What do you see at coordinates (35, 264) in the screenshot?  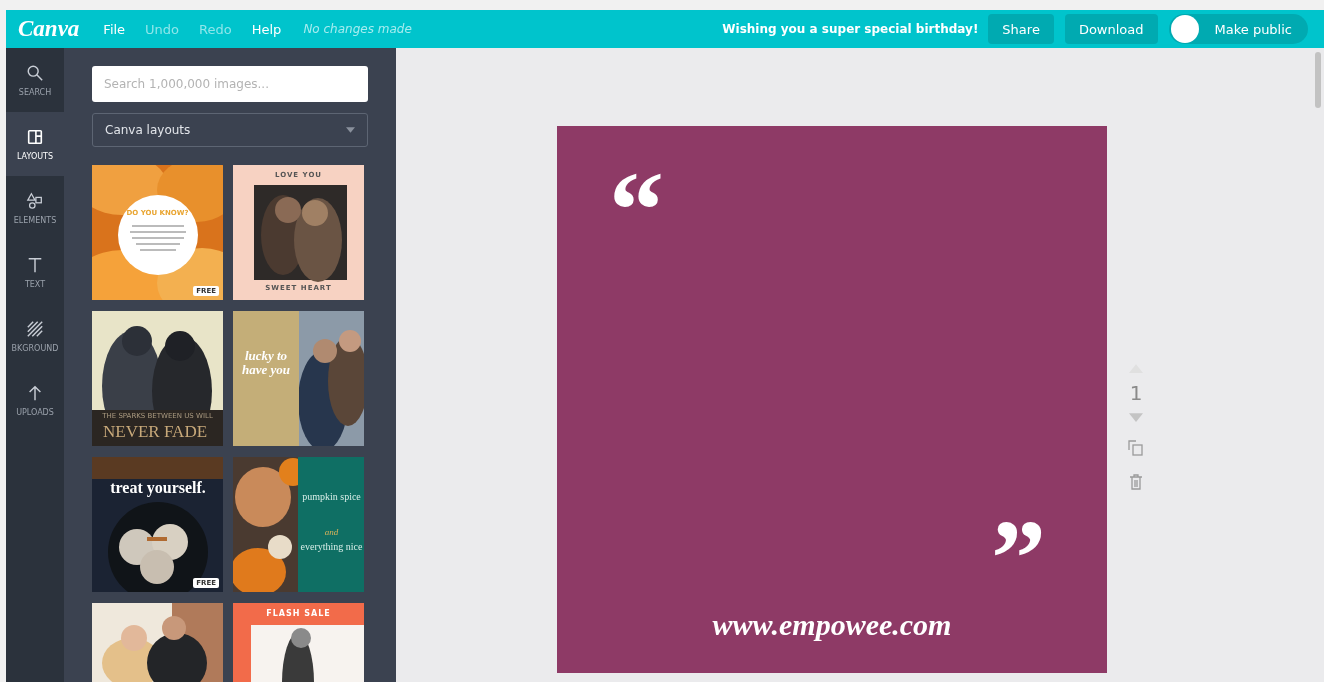 I see `text-icon` at bounding box center [35, 264].